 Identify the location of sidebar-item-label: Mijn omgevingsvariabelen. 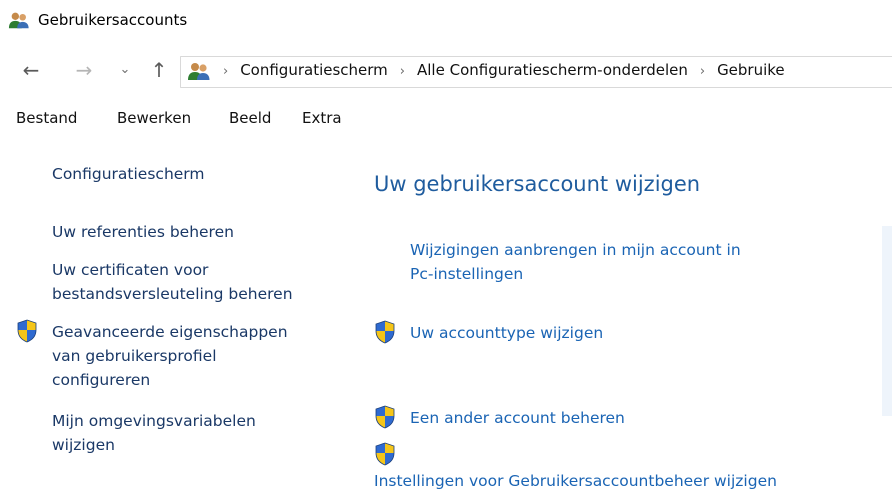
(154, 421).